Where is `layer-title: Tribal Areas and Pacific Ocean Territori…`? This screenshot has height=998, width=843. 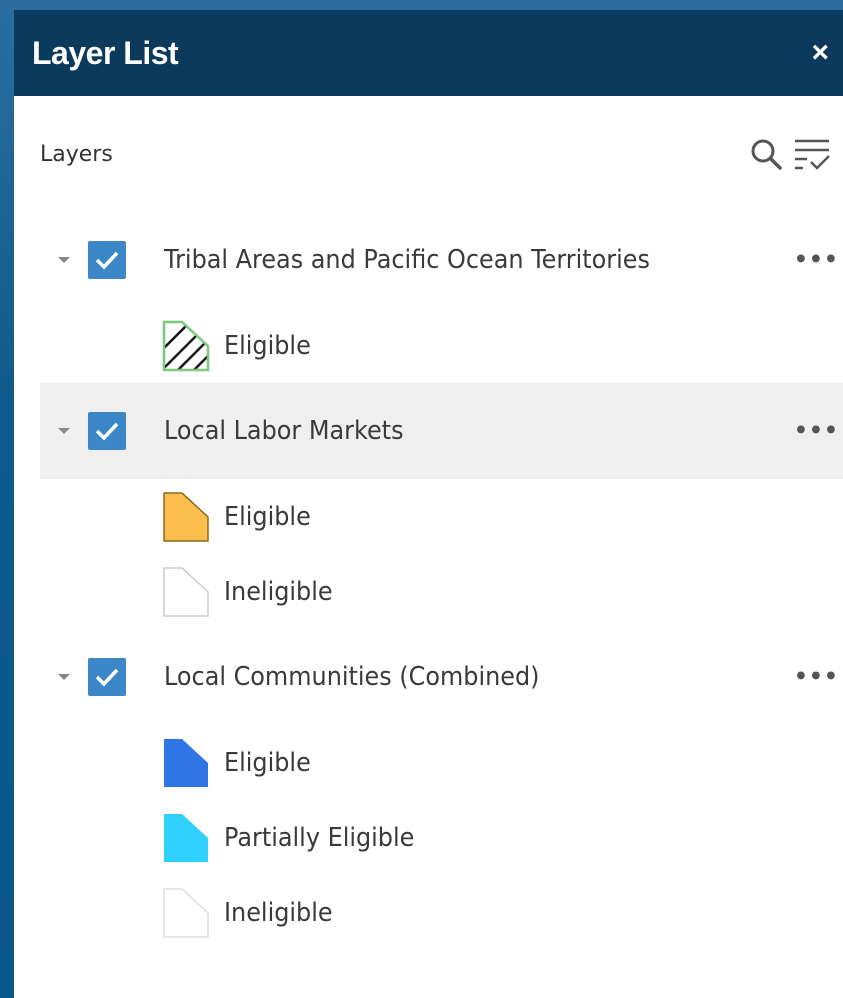 layer-title: Tribal Areas and Pacific Ocean Territori… is located at coordinates (407, 260).